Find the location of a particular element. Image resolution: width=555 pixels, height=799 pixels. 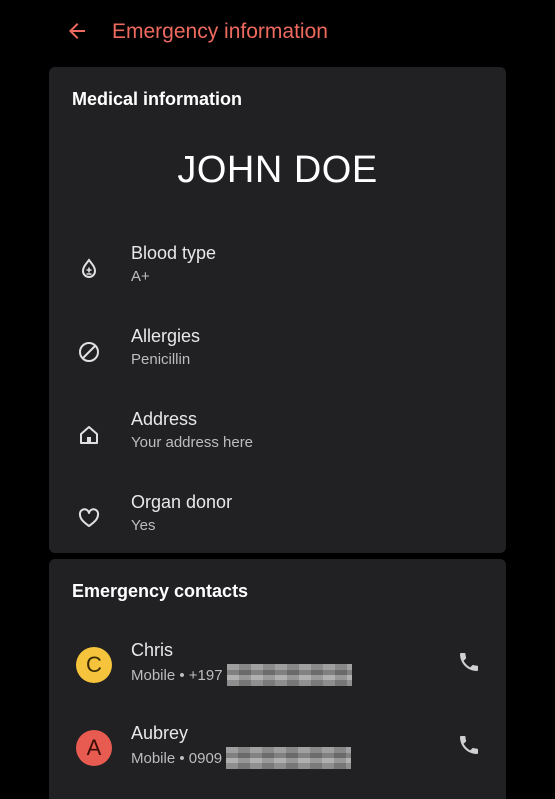

contact-phone-prefix: Mobile • +197 is located at coordinates (177, 675).